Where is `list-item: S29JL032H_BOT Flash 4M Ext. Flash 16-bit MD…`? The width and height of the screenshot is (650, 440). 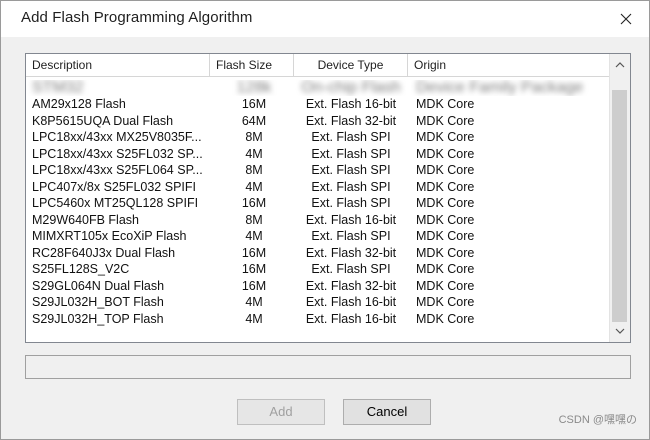 list-item: S29JL032H_BOT Flash 4M Ext. Flash 16-bit MD… is located at coordinates (318, 302).